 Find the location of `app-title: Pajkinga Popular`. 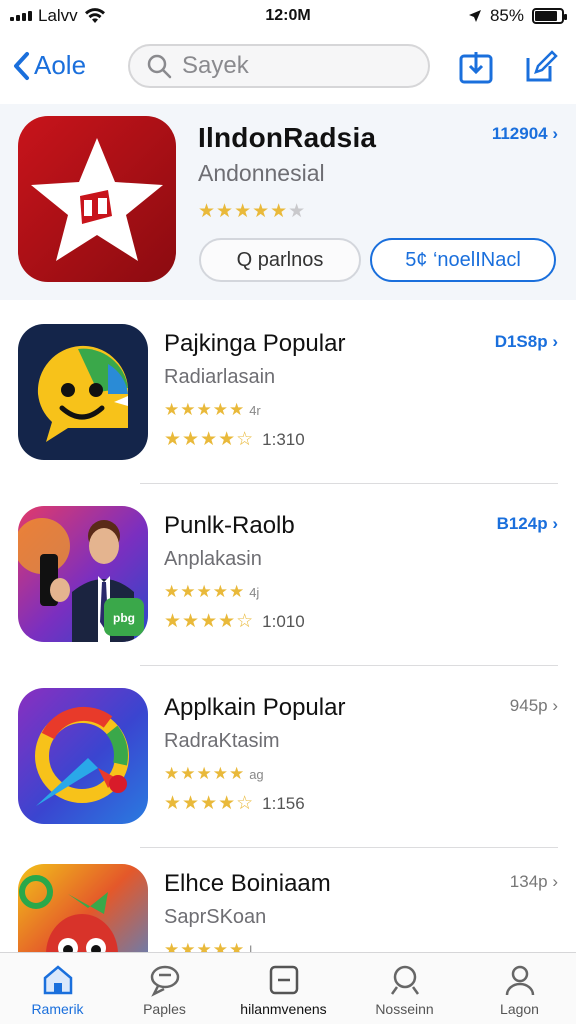

app-title: Pajkinga Popular is located at coordinates (255, 343).